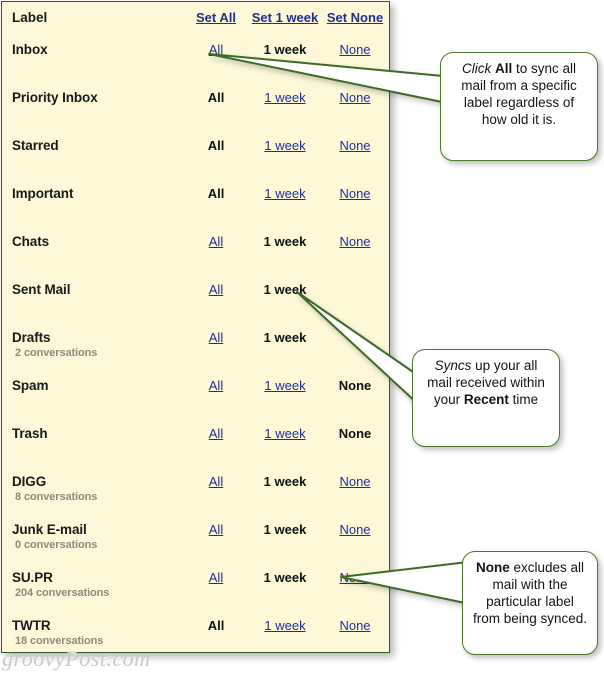  Describe the element at coordinates (453, 365) in the screenshot. I see `callout-text-part: Syncs` at that location.